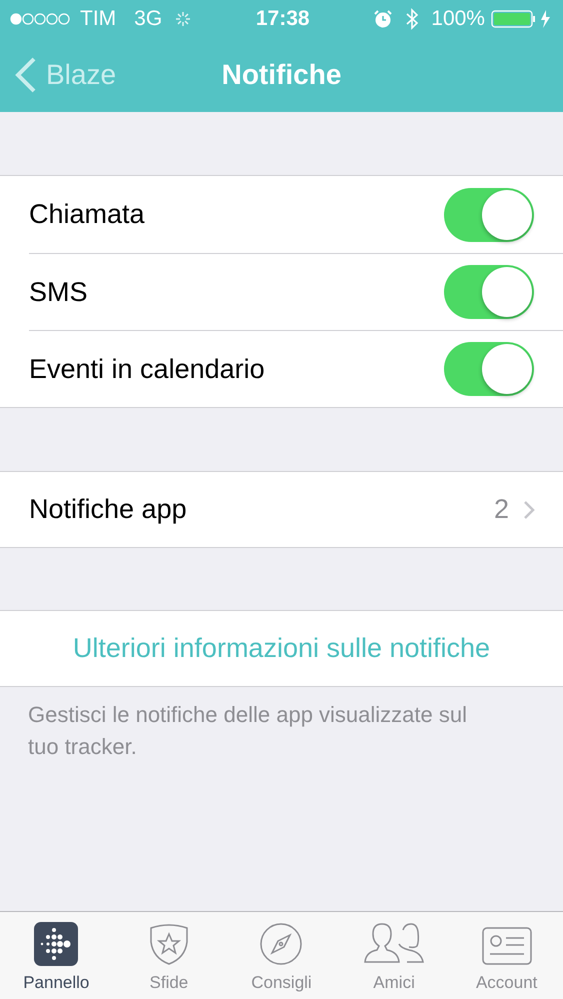 The image size is (563, 999). I want to click on tab-button: Amici, so click(394, 955).